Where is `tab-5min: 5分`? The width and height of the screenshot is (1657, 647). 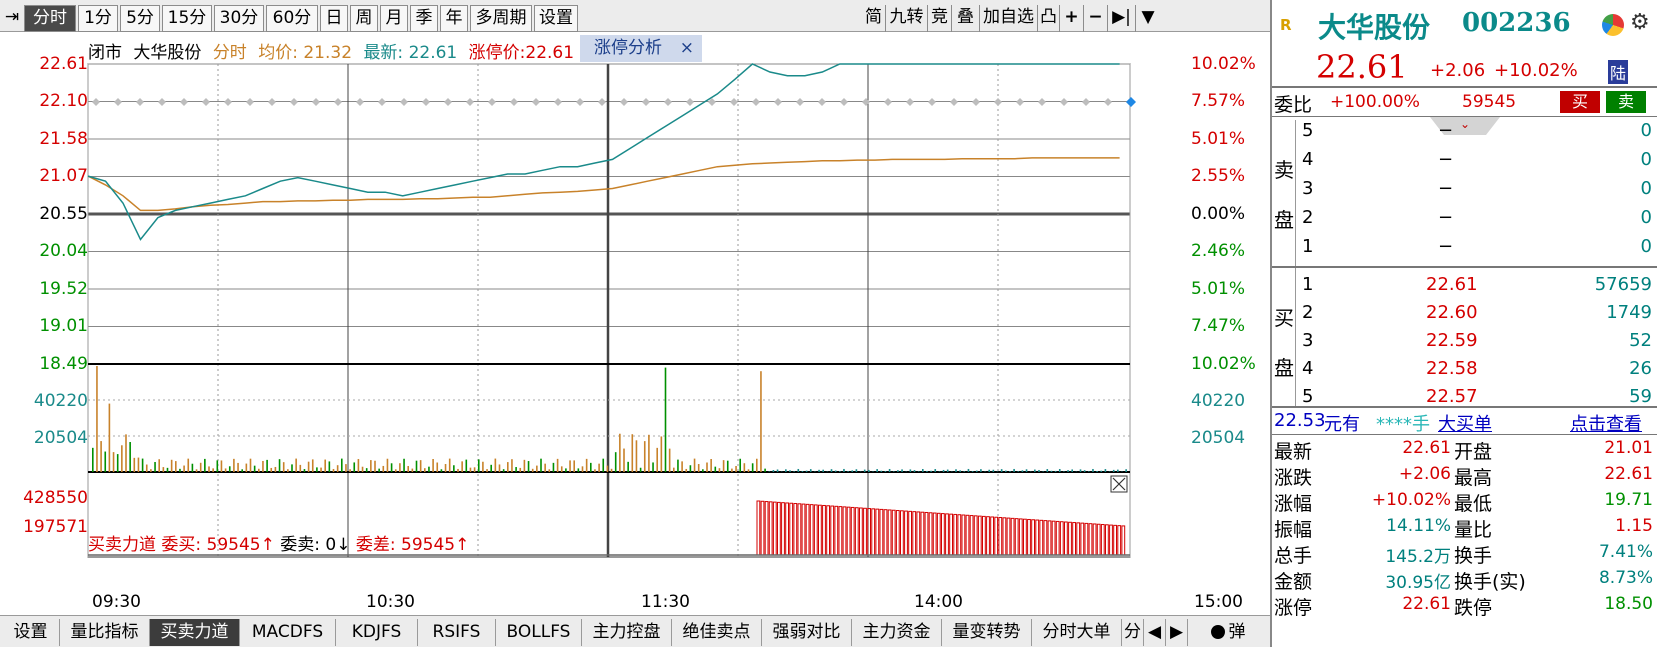 tab-5min: 5分 is located at coordinates (140, 18).